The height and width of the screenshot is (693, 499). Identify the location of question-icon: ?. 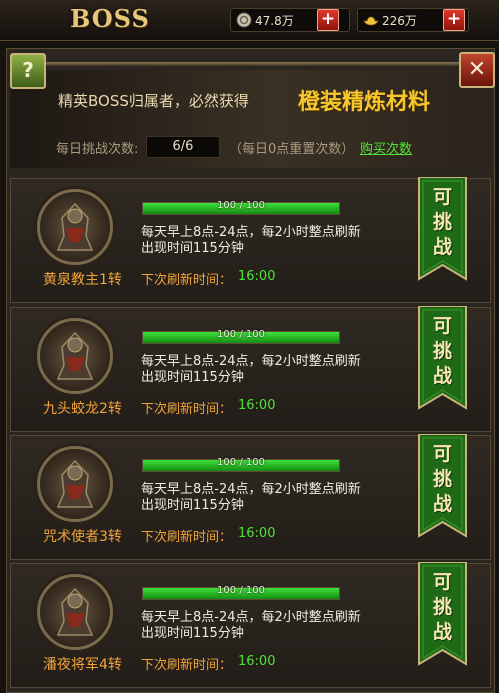
(28, 70).